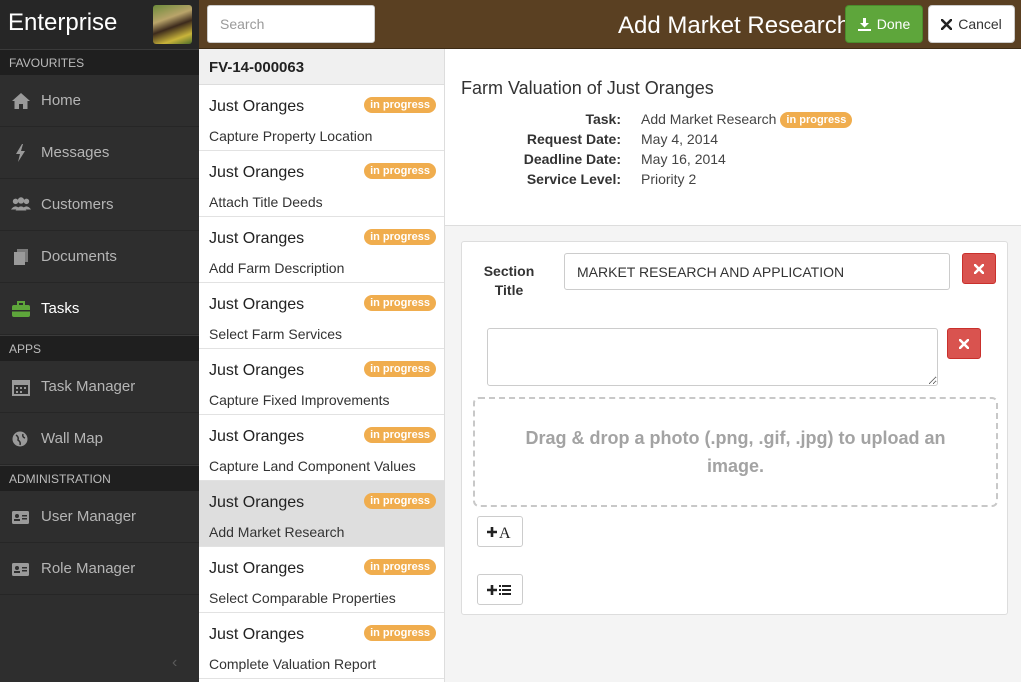 Image resolution: width=1021 pixels, height=682 pixels. What do you see at coordinates (302, 598) in the screenshot?
I see `task-name: Select Comparable Properties` at bounding box center [302, 598].